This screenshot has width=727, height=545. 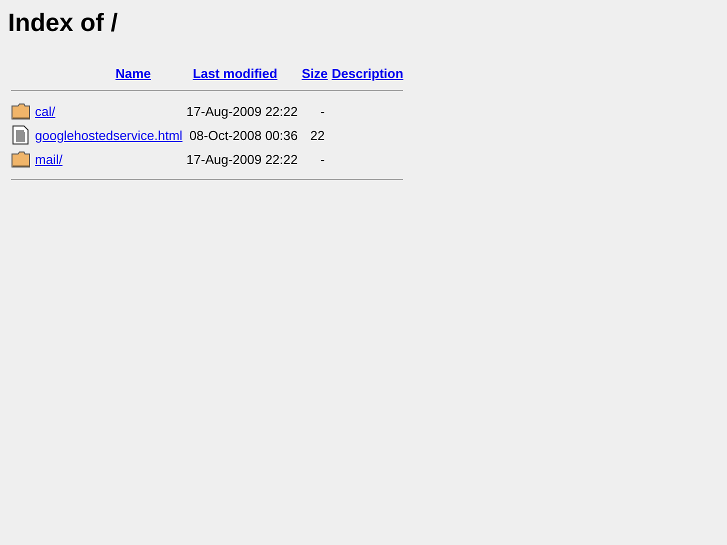 What do you see at coordinates (235, 73) in the screenshot?
I see `column-sort-link: Last modified` at bounding box center [235, 73].